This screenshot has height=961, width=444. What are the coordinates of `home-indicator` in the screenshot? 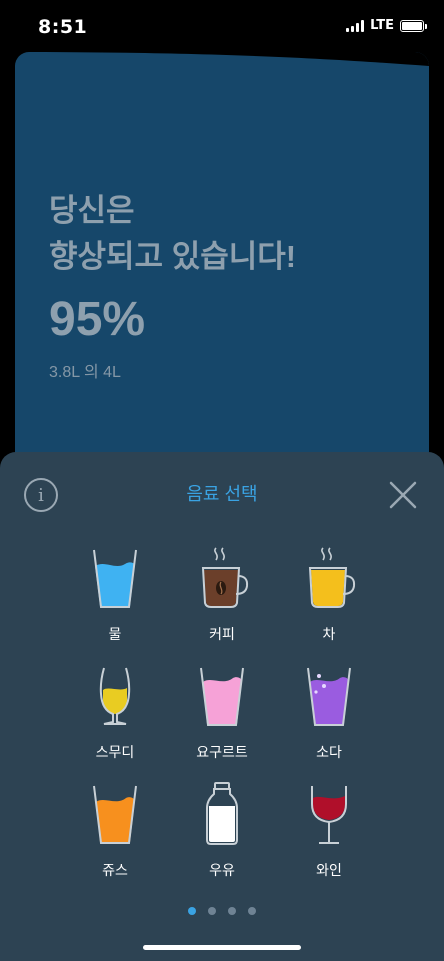 It's located at (222, 947).